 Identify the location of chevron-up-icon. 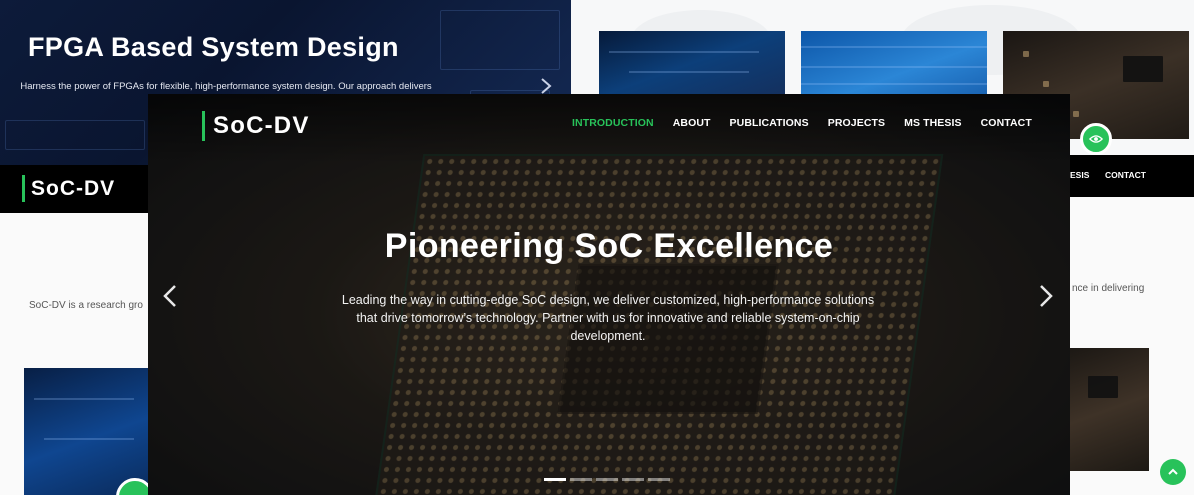
(1173, 472).